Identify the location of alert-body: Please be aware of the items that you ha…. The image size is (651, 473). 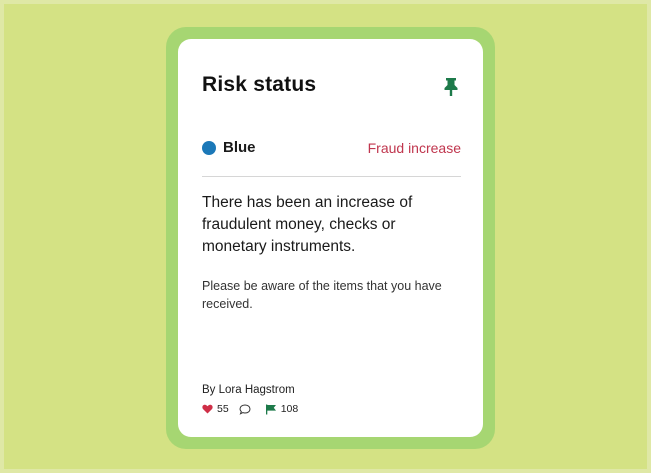
(322, 295).